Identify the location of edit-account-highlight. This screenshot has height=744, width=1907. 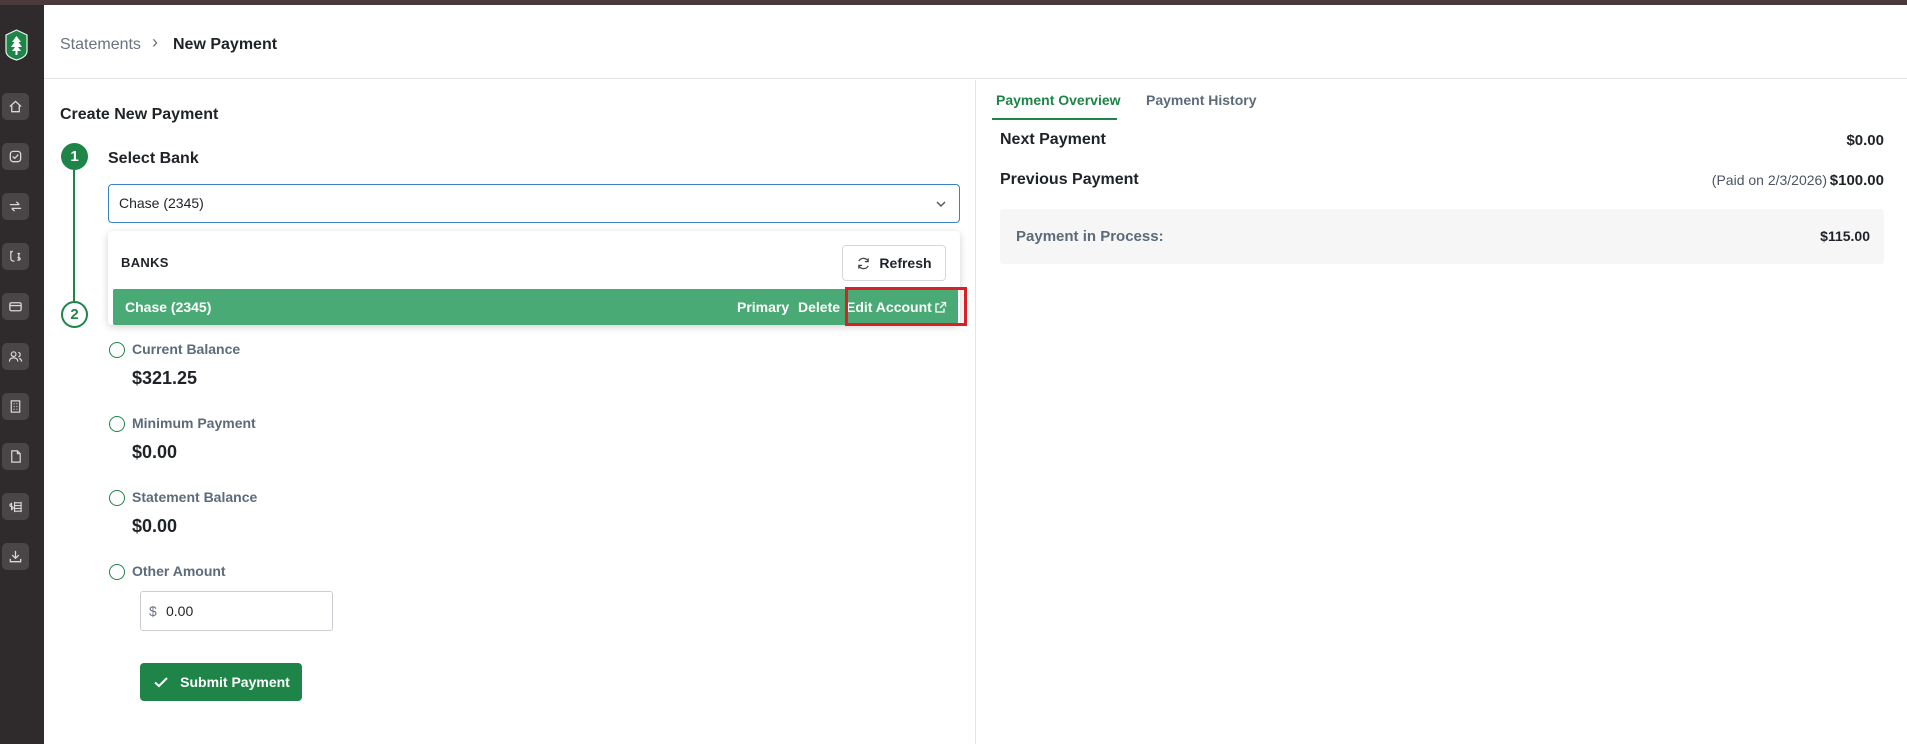
(906, 306).